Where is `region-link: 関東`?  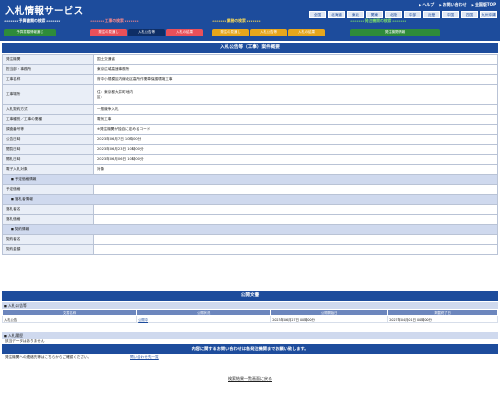 region-link: 関東 is located at coordinates (374, 14).